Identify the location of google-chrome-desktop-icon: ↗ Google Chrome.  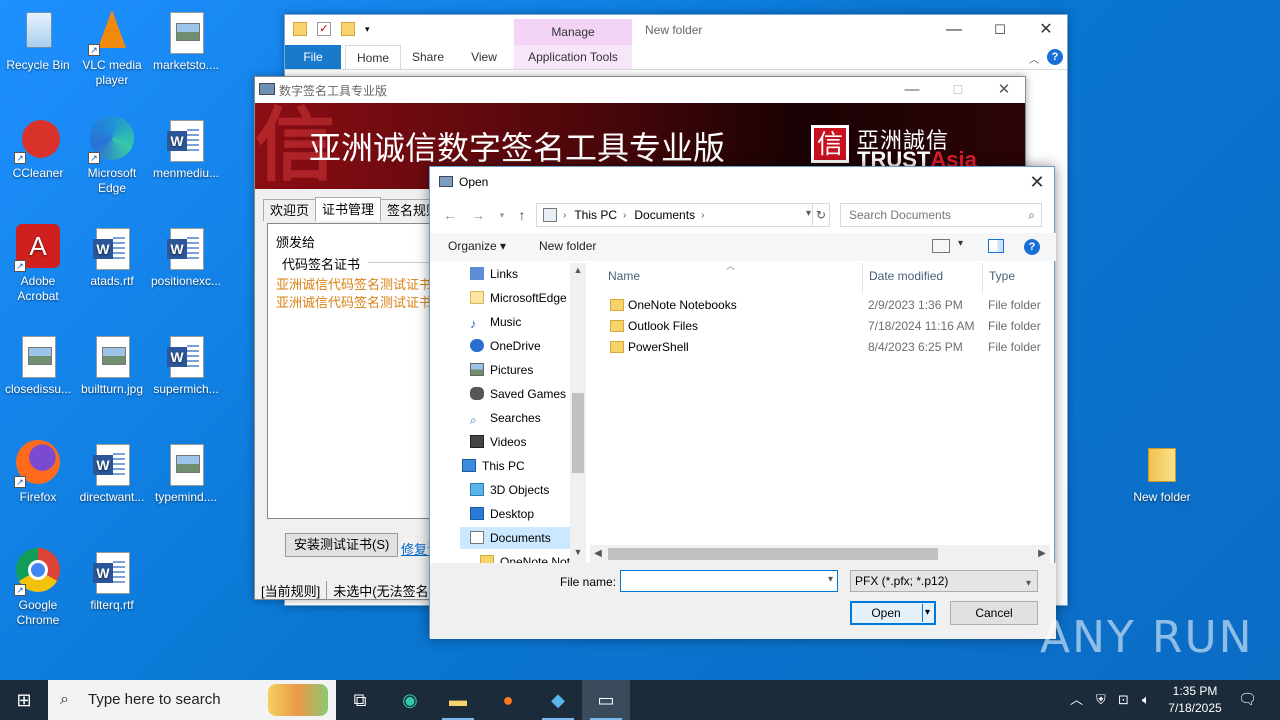
(38, 588).